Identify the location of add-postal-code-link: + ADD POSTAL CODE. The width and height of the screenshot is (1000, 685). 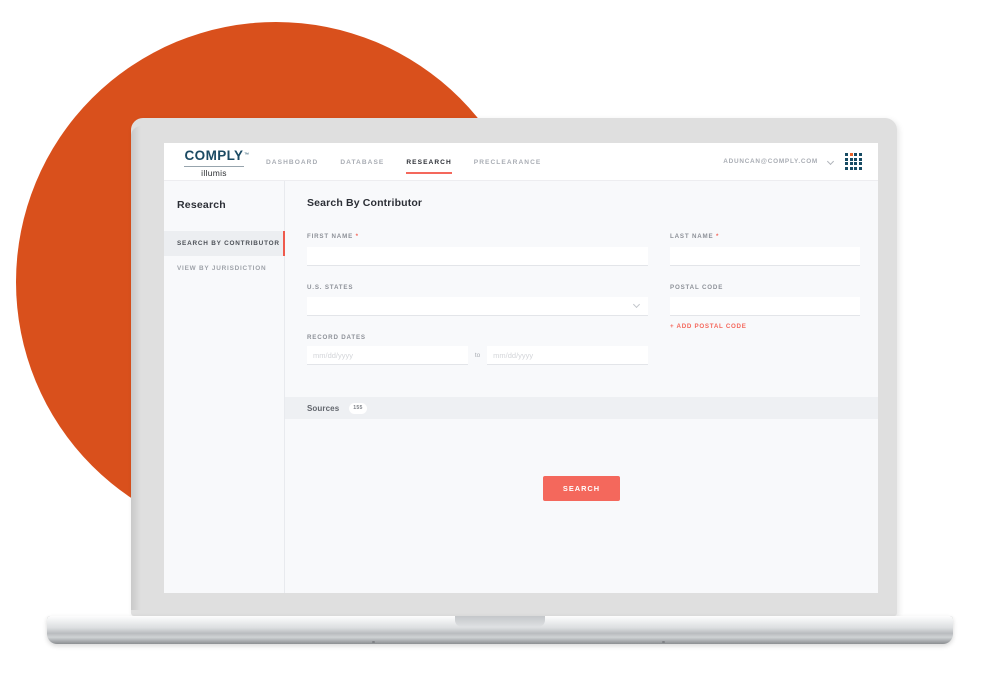
(765, 326).